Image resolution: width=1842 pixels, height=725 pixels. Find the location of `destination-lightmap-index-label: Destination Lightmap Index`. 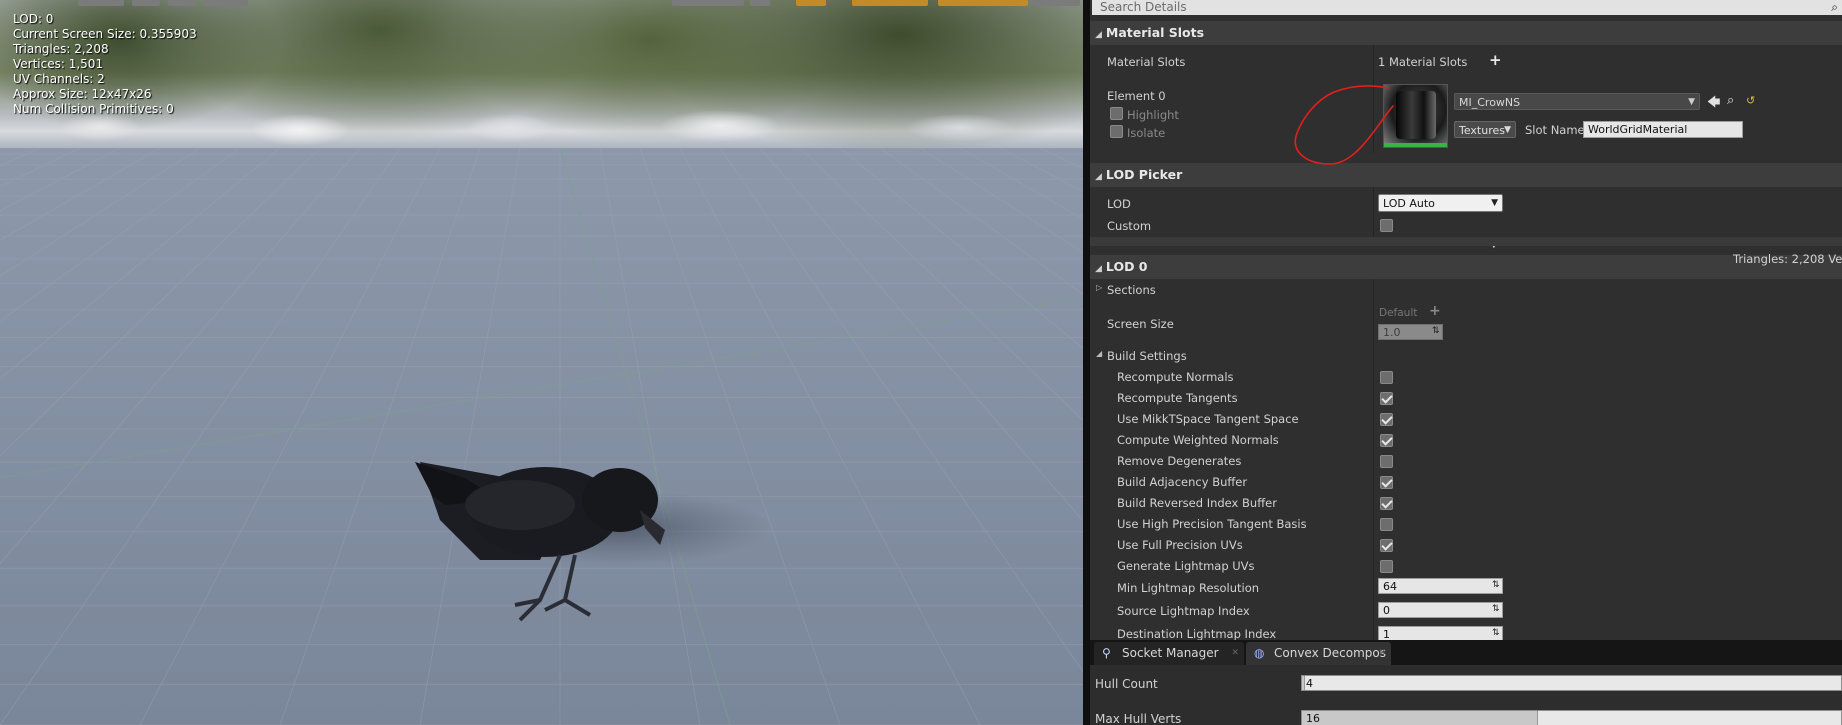

destination-lightmap-index-label: Destination Lightmap Index is located at coordinates (1197, 633).